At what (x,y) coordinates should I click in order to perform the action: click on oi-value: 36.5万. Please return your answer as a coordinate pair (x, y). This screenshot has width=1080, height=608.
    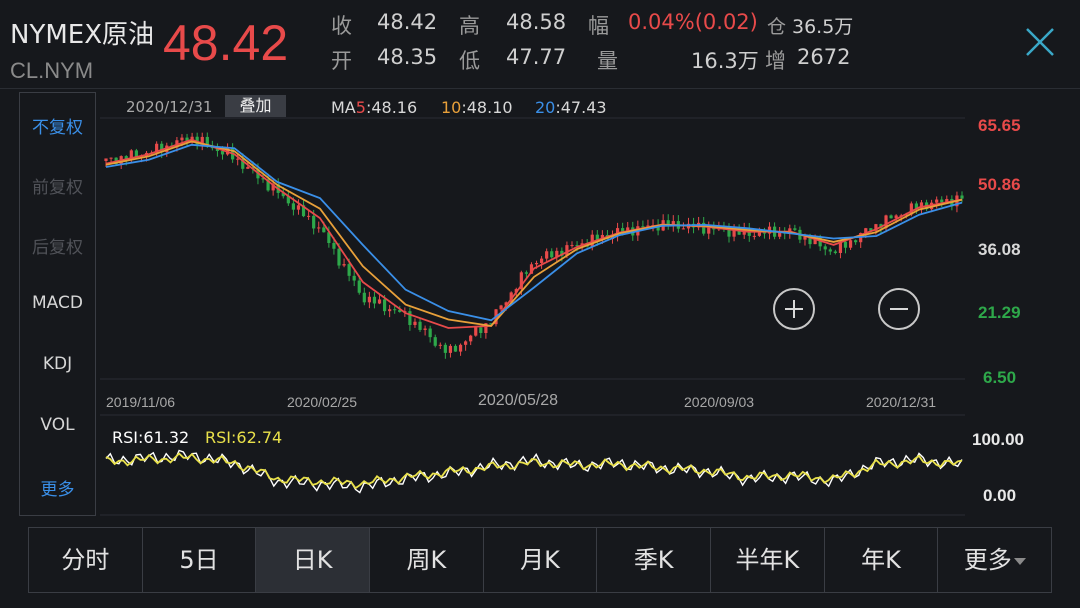
    Looking at the image, I should click on (823, 27).